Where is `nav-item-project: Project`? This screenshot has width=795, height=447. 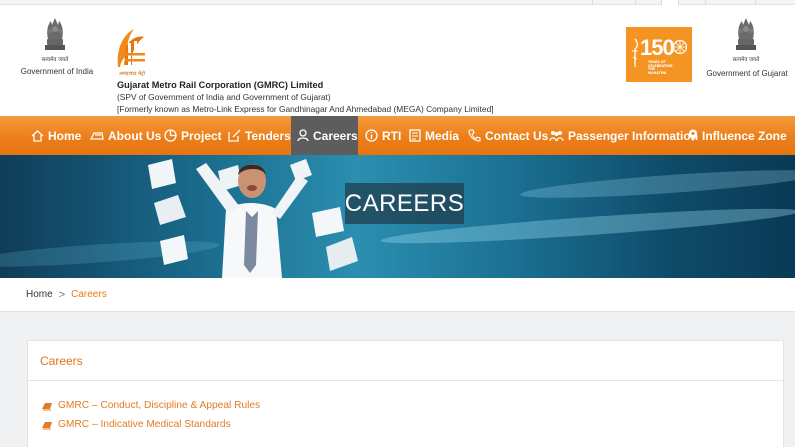
nav-item-project: Project is located at coordinates (193, 135).